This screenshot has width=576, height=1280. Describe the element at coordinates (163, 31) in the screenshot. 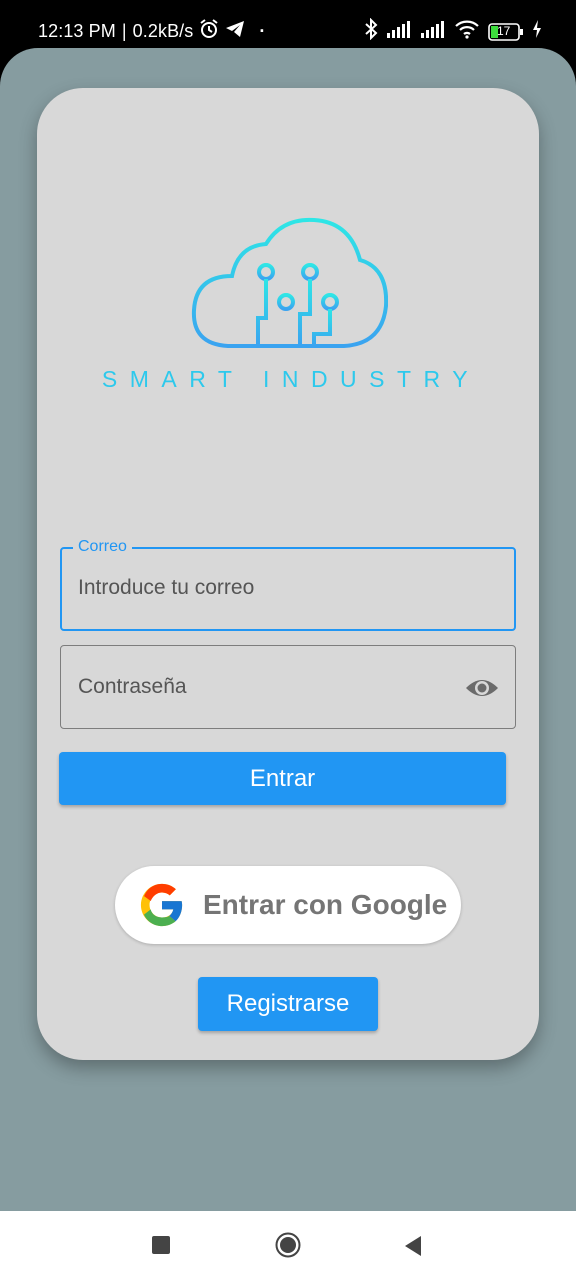

I see `status-net-speed: 0.2kB/s` at that location.